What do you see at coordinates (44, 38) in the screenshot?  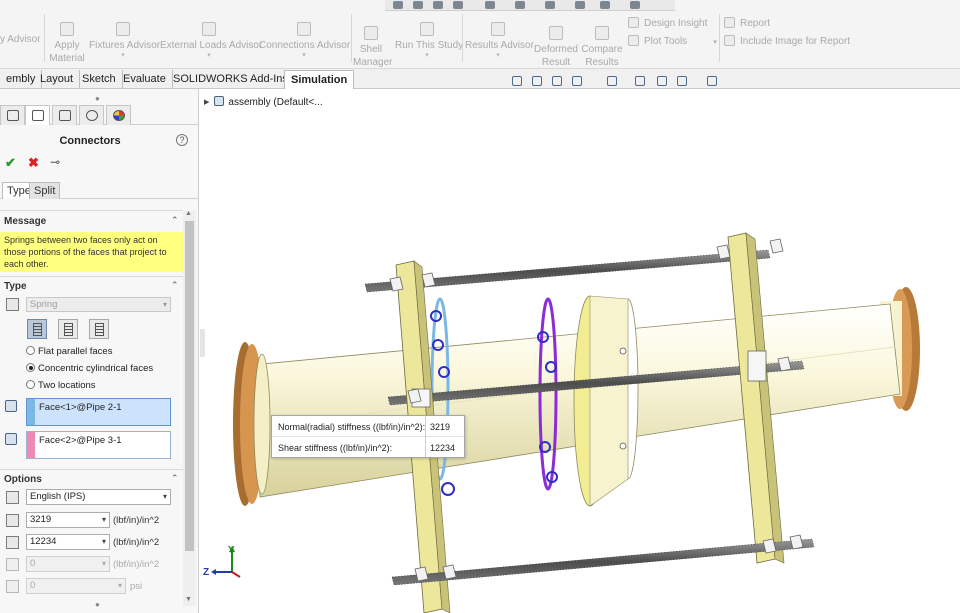 I see `ribbon-divider` at bounding box center [44, 38].